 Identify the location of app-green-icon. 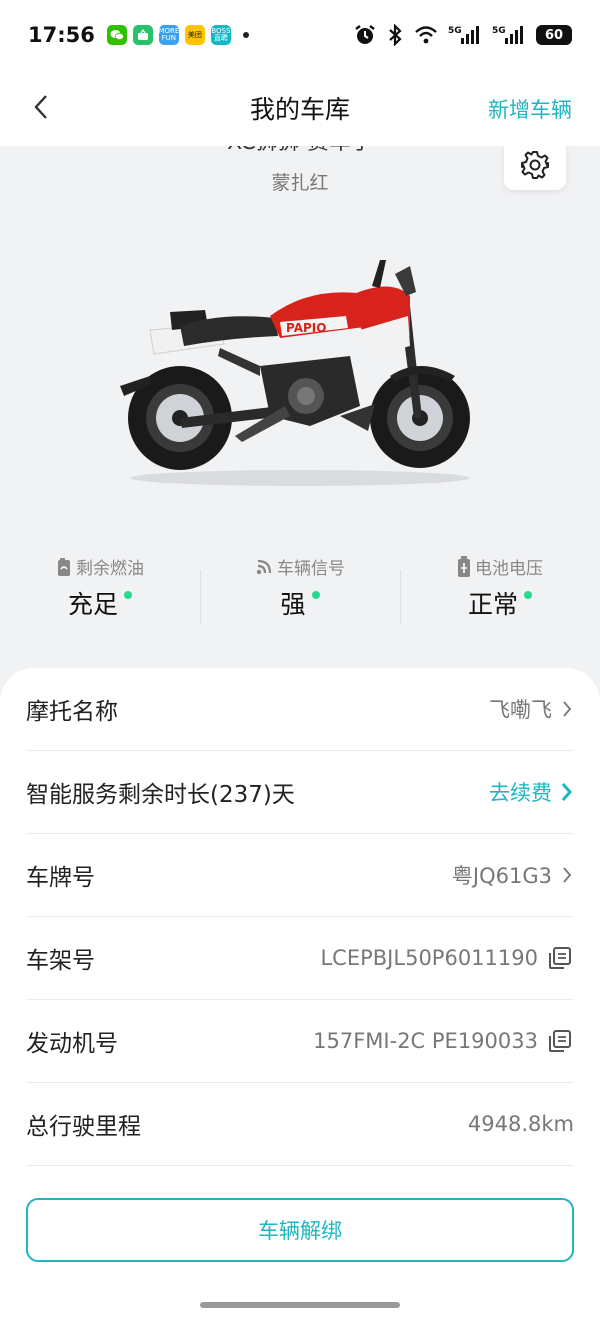
(142, 35).